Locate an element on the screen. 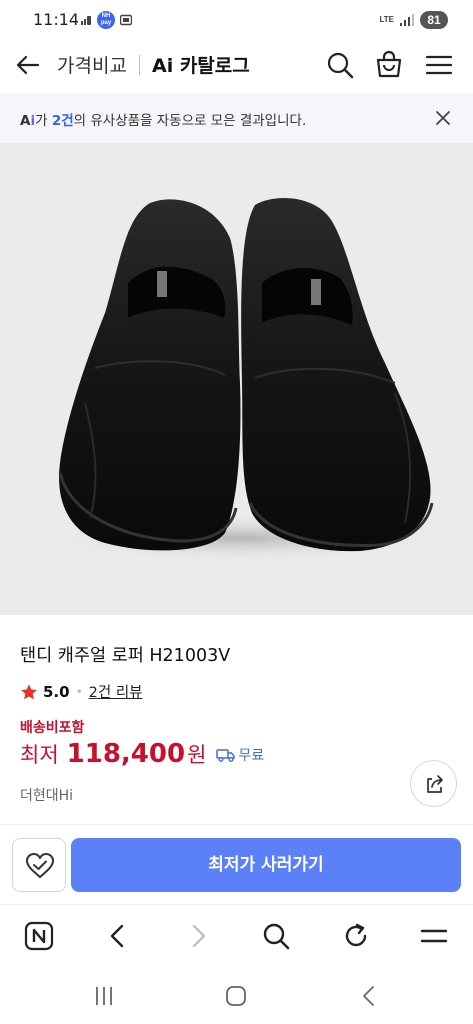  price-row: 최저 118,400 원 무료 is located at coordinates (142, 754).